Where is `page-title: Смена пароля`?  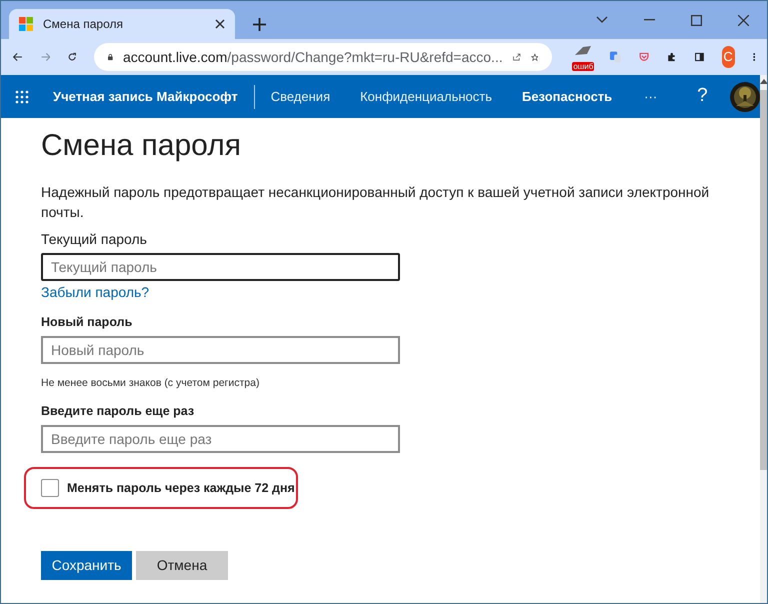
page-title: Смена пароля is located at coordinates (141, 146).